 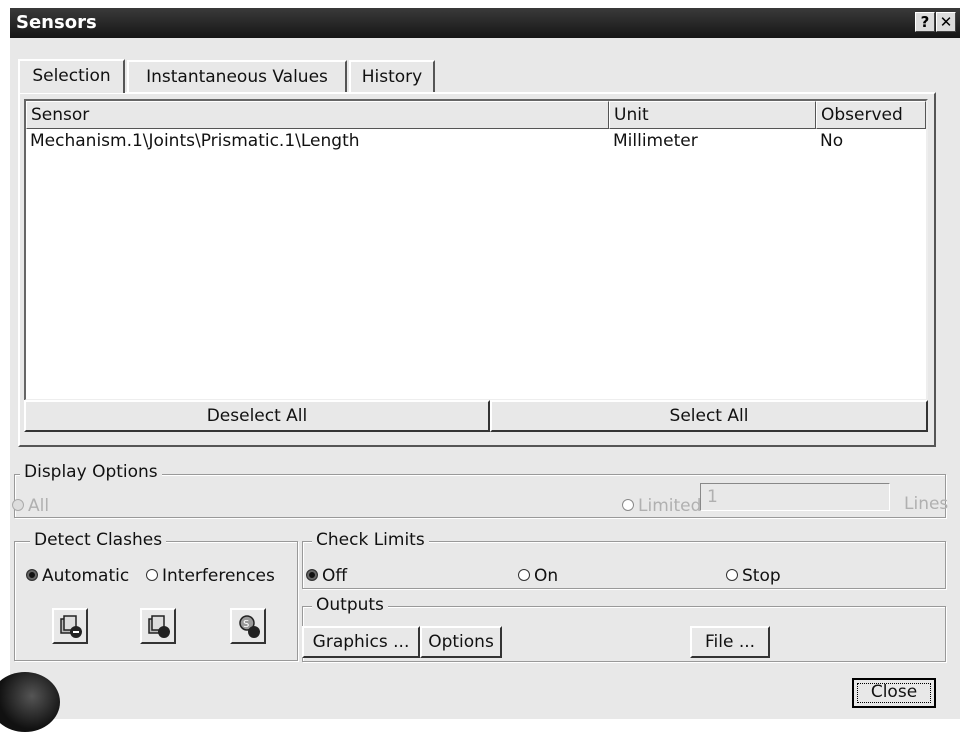 I want to click on tab-history: History, so click(x=392, y=76).